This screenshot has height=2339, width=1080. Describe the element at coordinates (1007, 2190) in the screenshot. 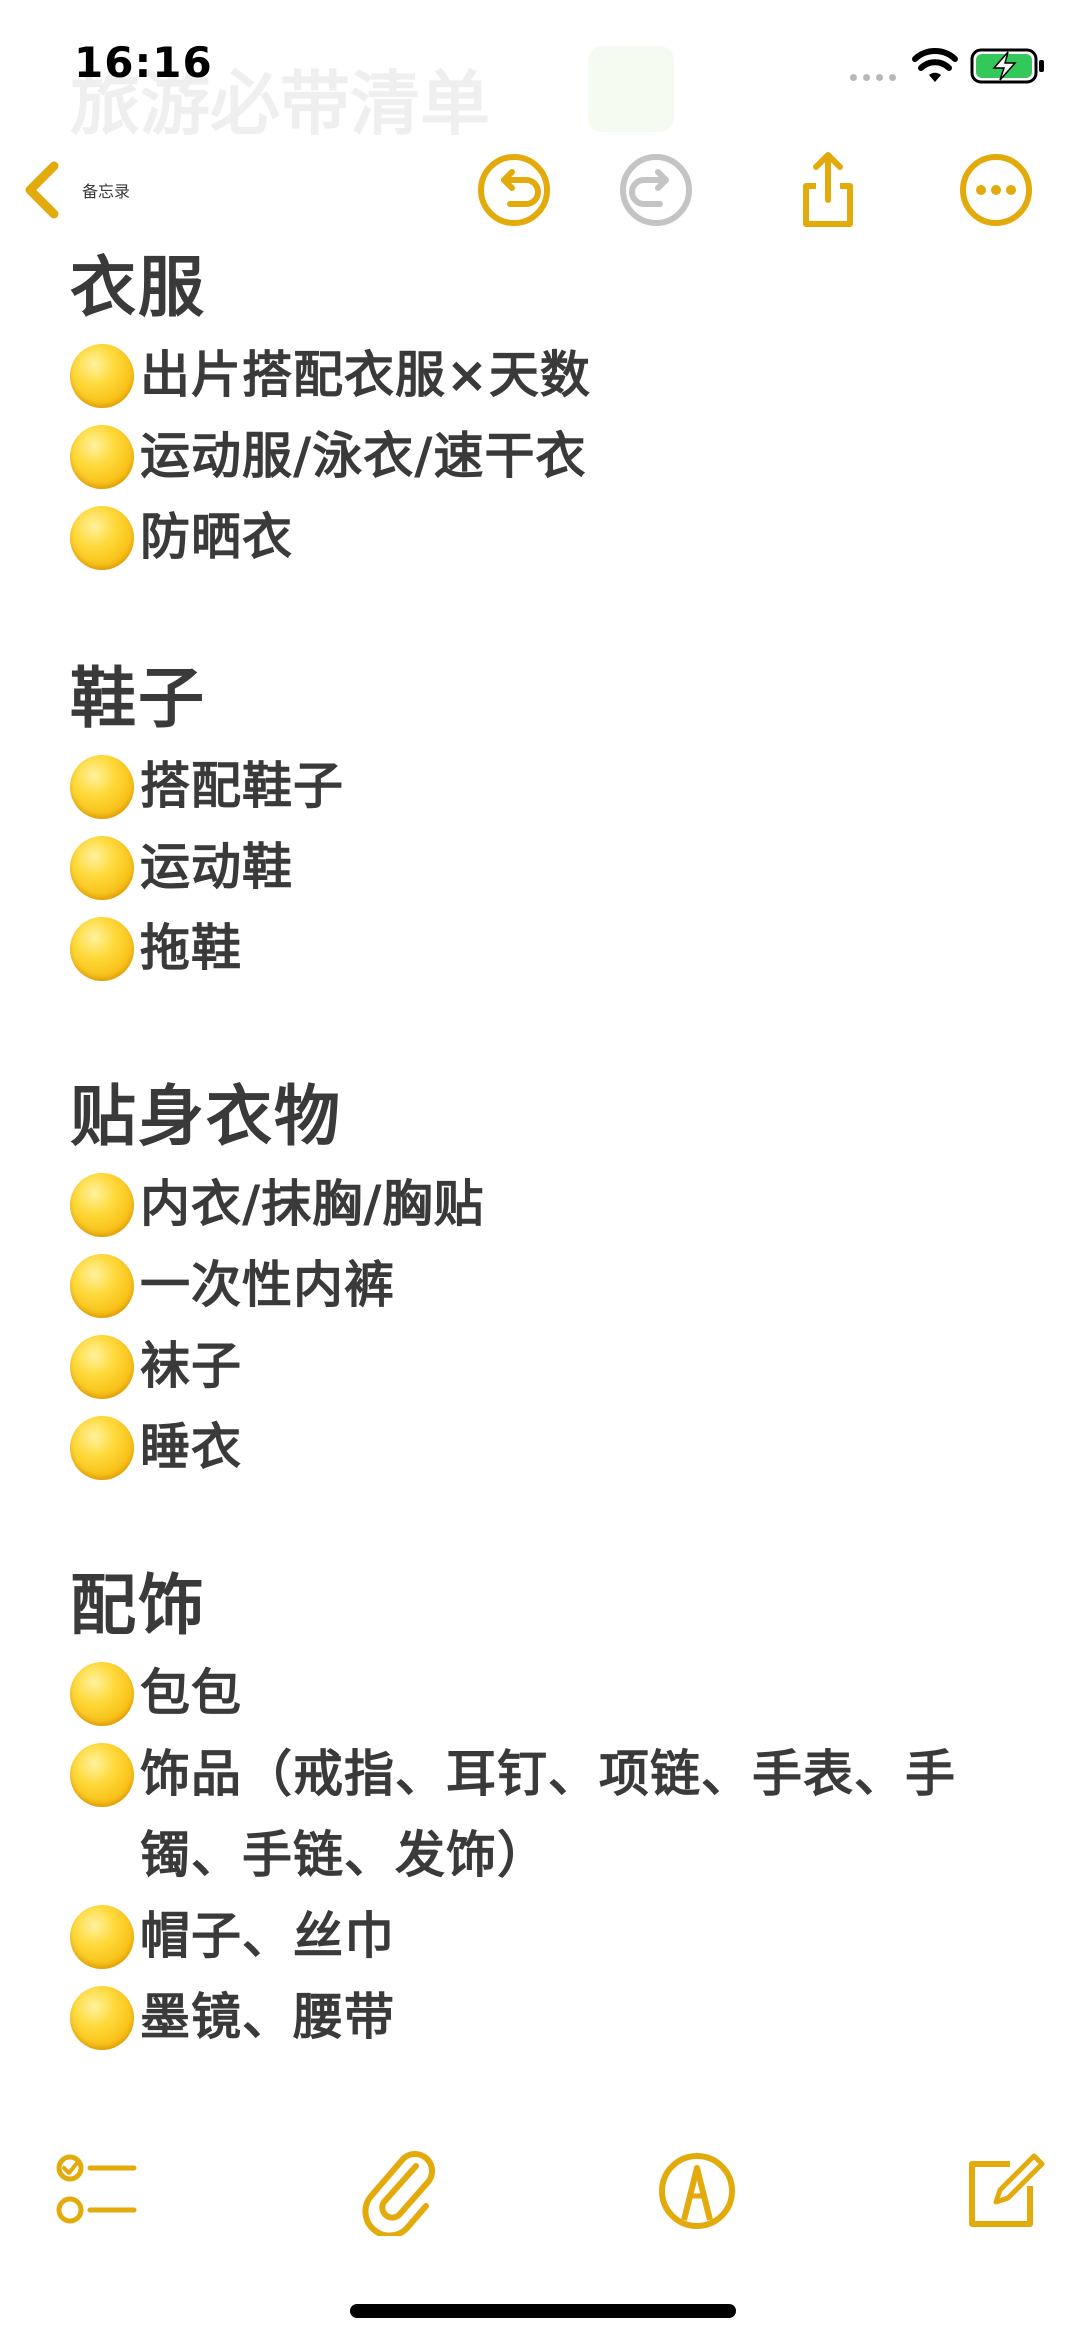

I see `compose-icon` at that location.